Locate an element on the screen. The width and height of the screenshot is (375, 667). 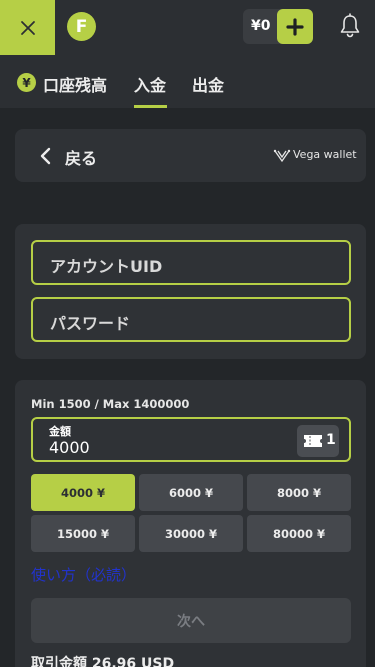
close-icon is located at coordinates (27, 27).